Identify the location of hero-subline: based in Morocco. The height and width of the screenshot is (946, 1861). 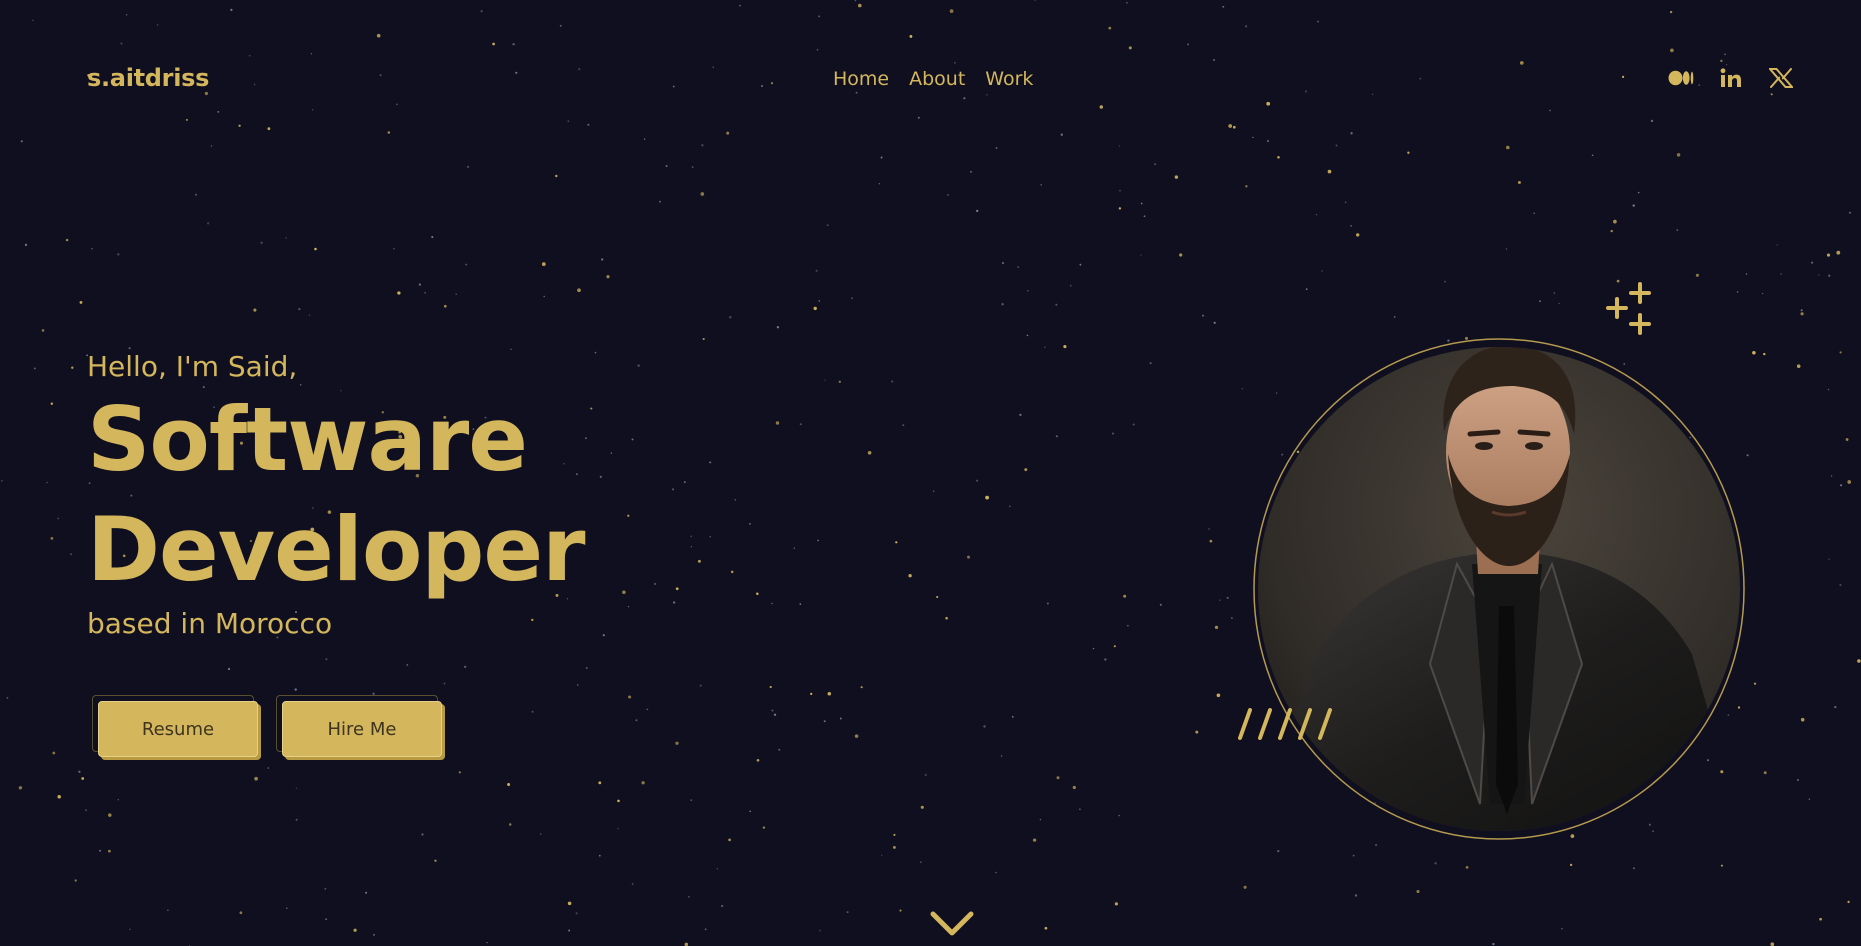
(210, 623).